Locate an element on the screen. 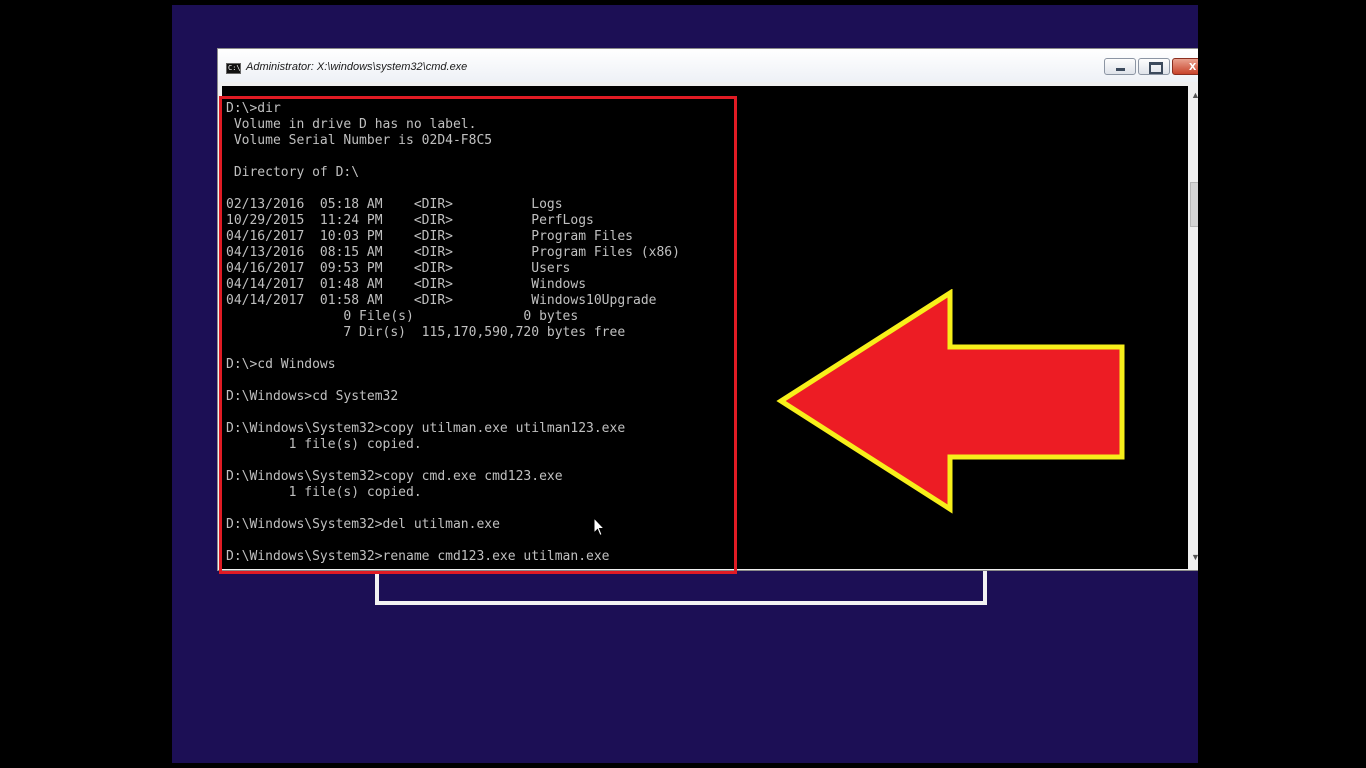  scroll-down-icon: ▼ is located at coordinates (1194, 557).